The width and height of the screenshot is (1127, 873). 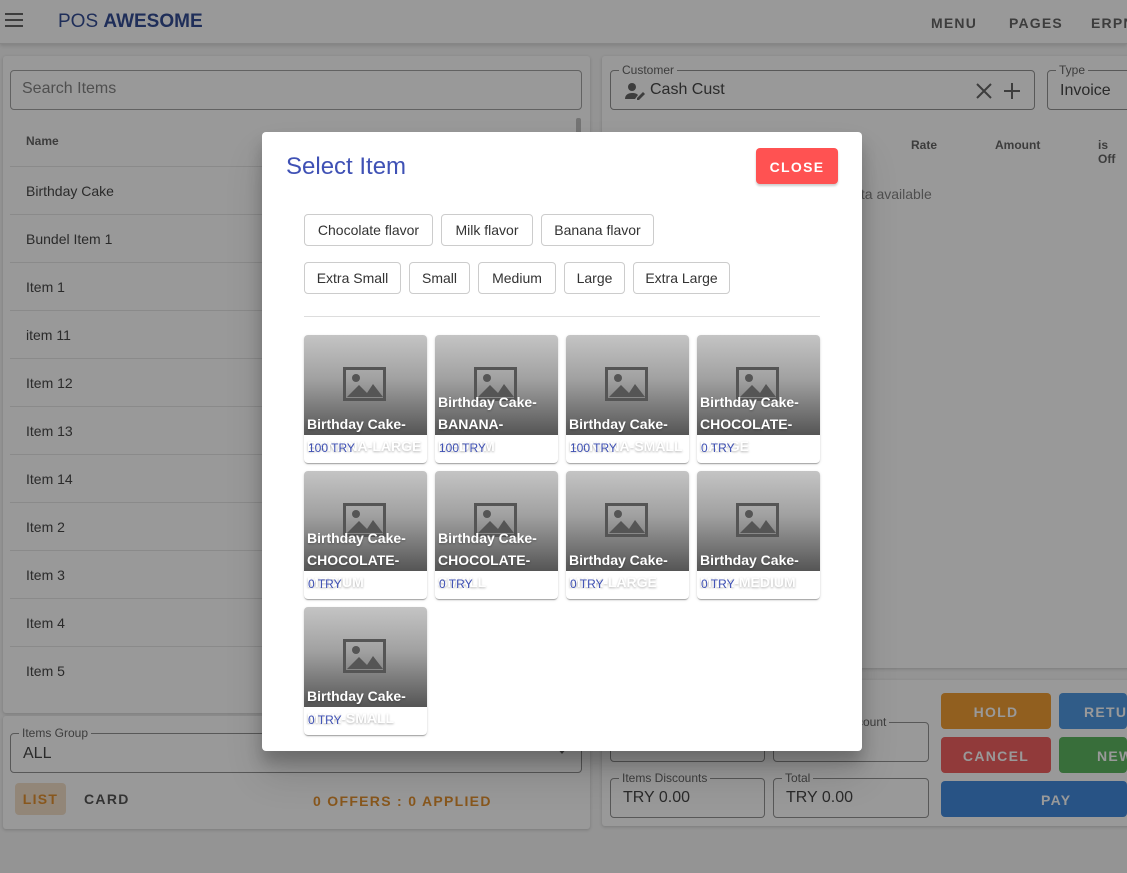 I want to click on item-card: Birthday Cake- MILK-LARGE 0 TRY, so click(x=627, y=535).